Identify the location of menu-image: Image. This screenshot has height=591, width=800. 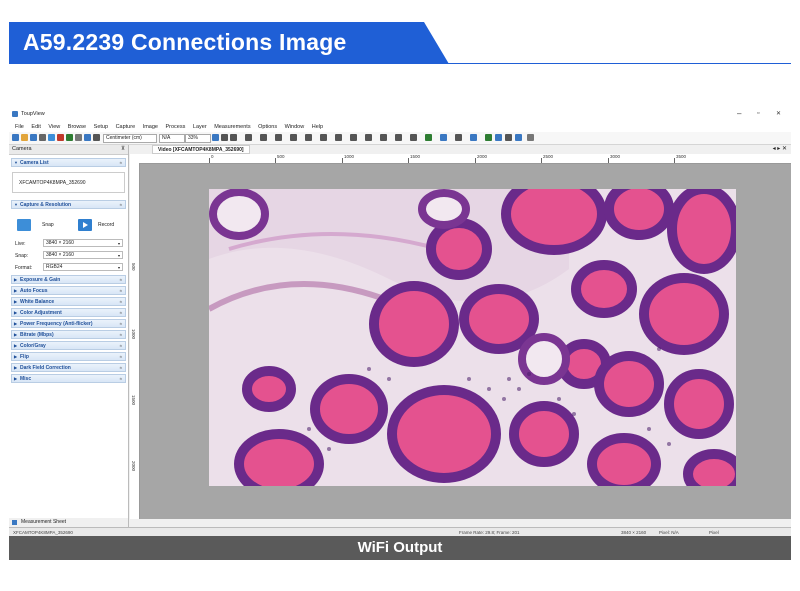
(150, 127).